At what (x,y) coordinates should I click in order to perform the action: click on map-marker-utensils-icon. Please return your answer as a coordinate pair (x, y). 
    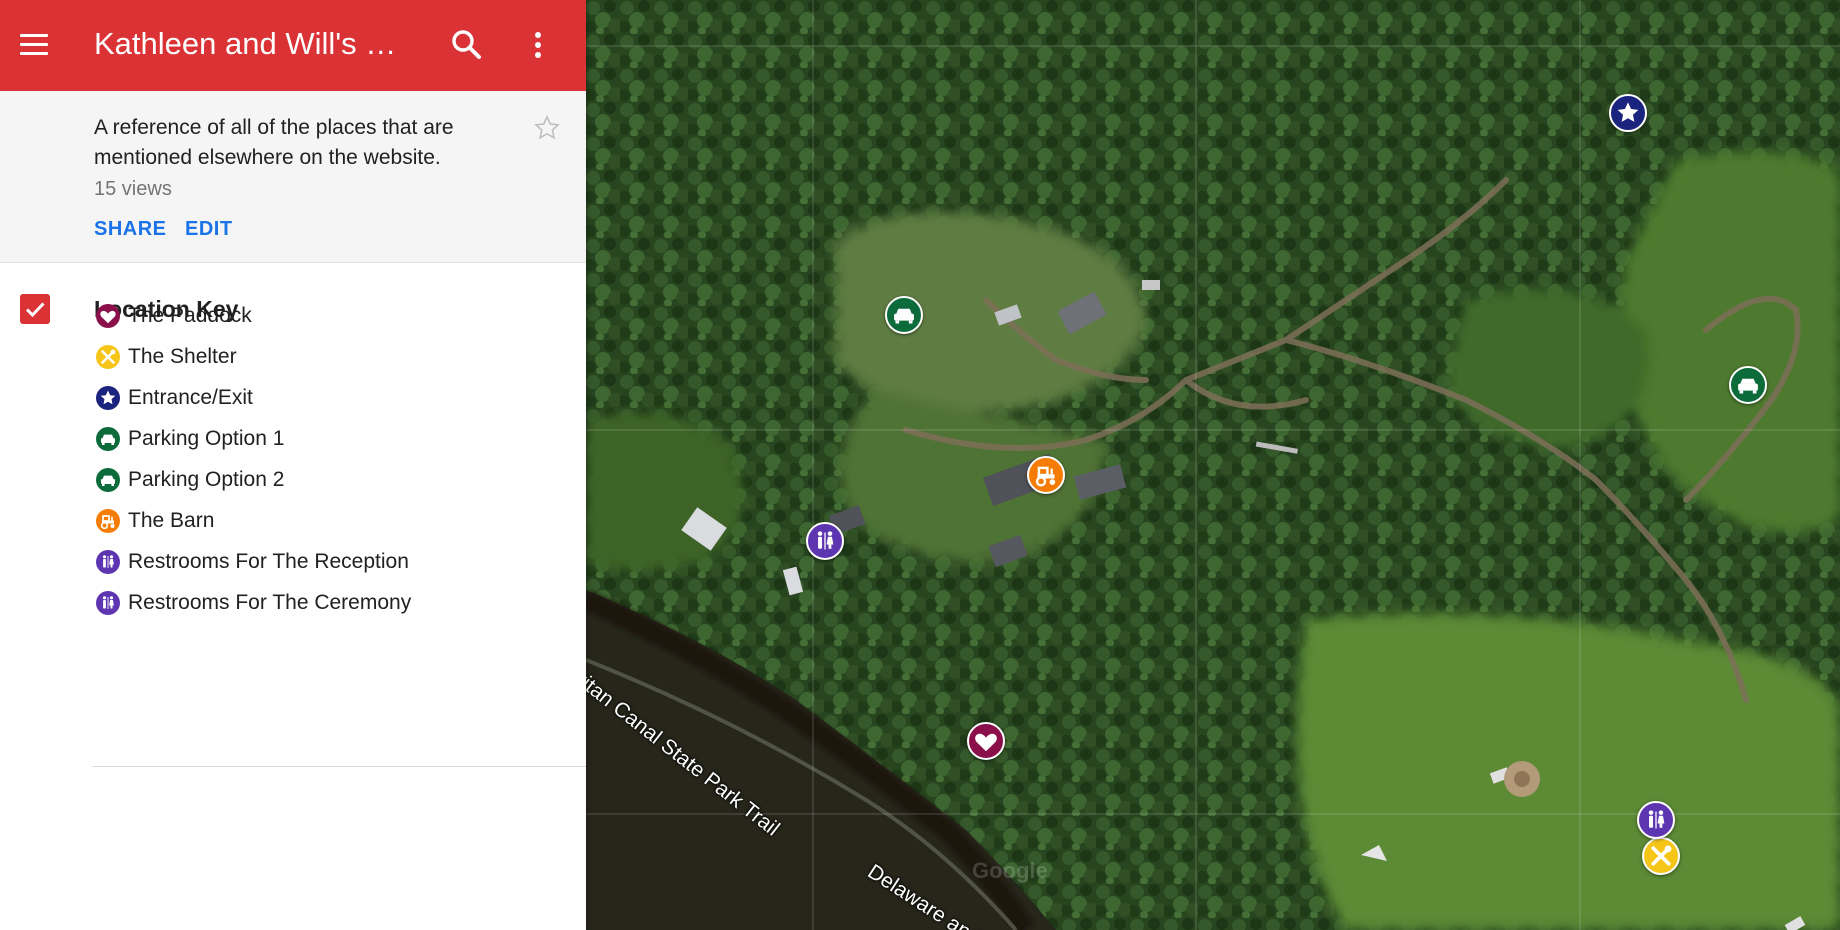
    Looking at the image, I should click on (1661, 856).